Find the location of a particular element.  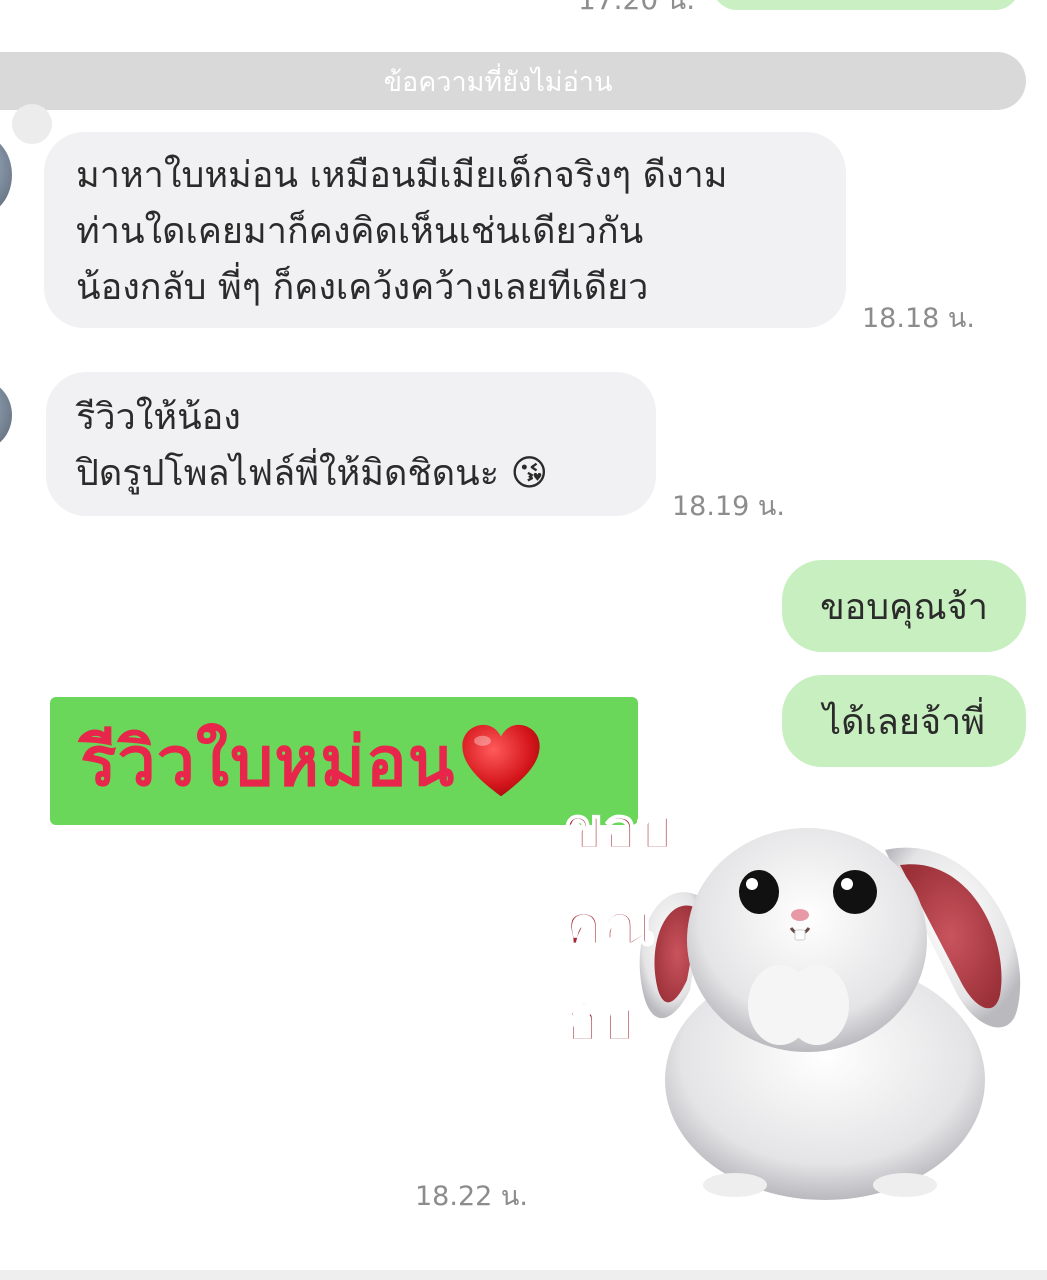

review-banner-label: รีวิวใบหม่อน is located at coordinates (268, 762).